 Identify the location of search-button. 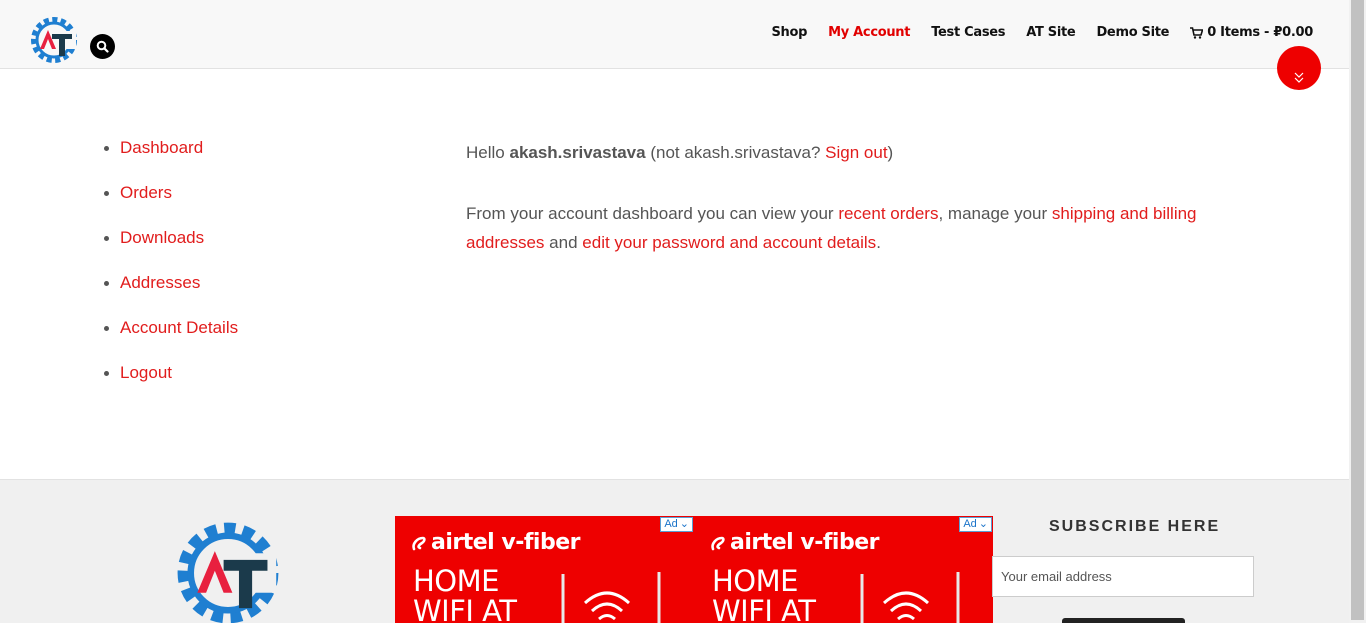
(102, 46).